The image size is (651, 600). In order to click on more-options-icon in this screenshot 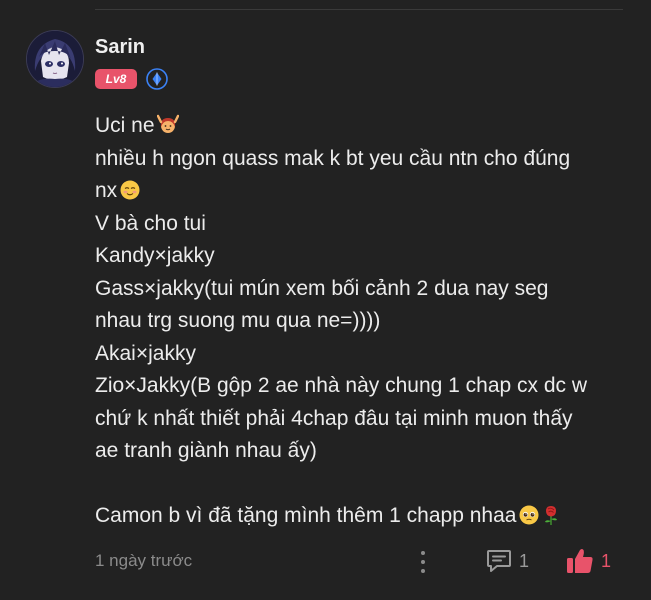, I will do `click(423, 562)`.